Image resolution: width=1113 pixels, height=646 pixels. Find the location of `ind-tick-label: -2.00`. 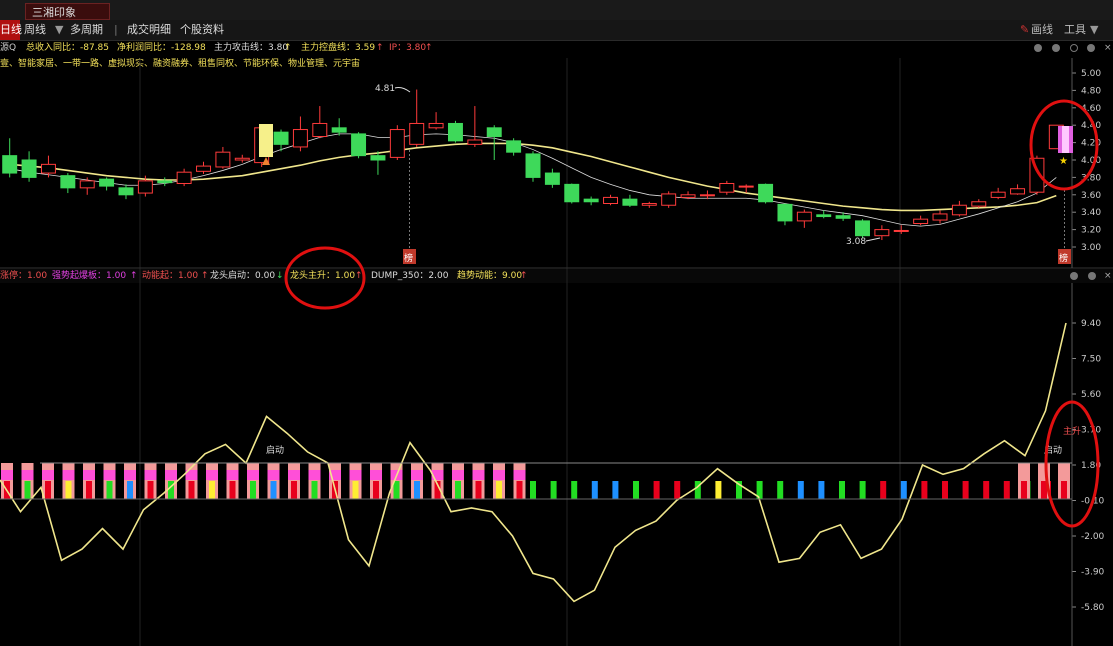

ind-tick-label: -2.00 is located at coordinates (1093, 537).